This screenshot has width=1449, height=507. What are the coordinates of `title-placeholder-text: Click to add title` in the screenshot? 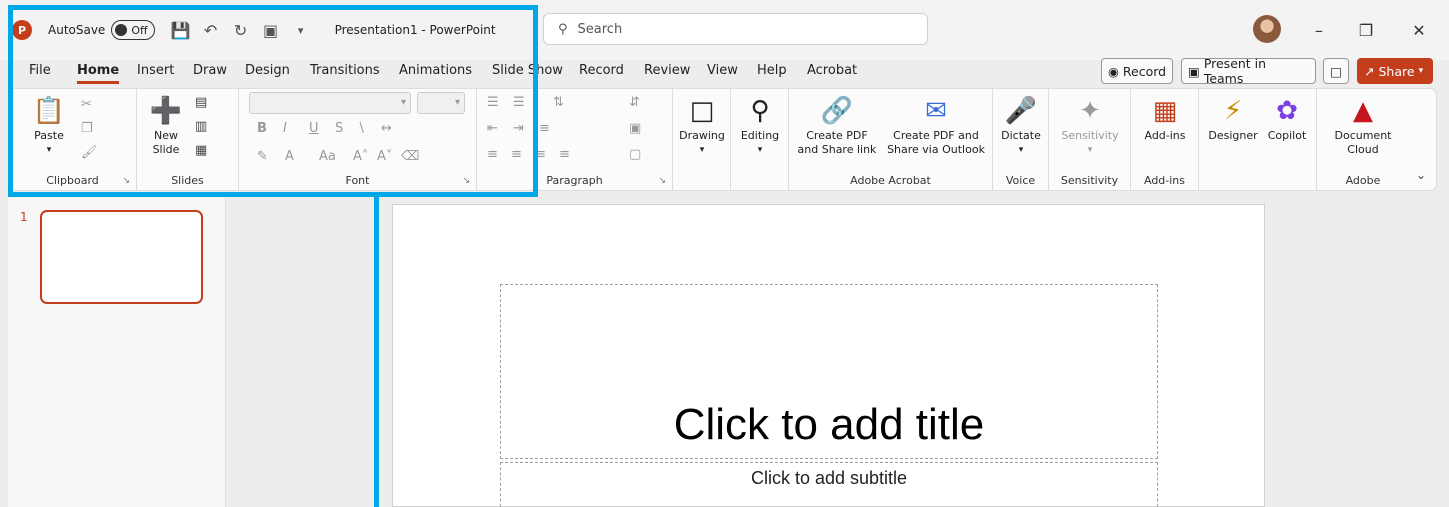 It's located at (829, 424).